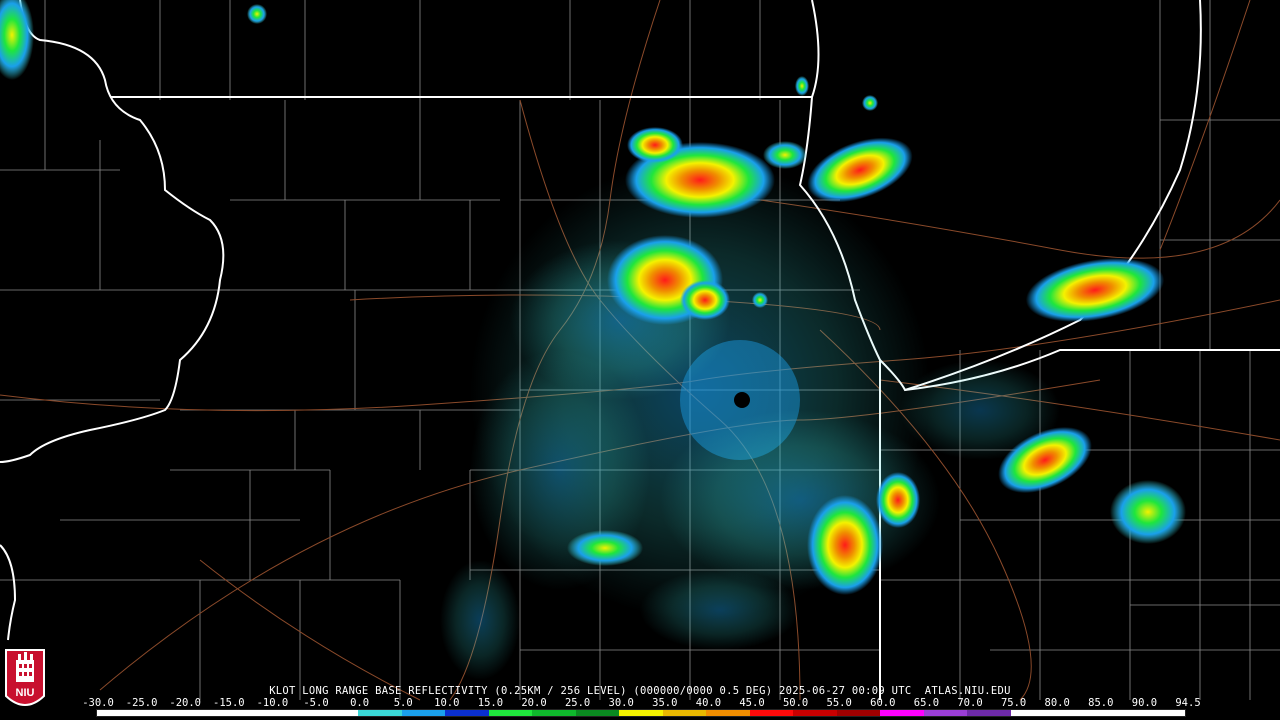 Image resolution: width=1280 pixels, height=720 pixels. Describe the element at coordinates (870, 103) in the screenshot. I see `storm-cell-small-lake` at that location.